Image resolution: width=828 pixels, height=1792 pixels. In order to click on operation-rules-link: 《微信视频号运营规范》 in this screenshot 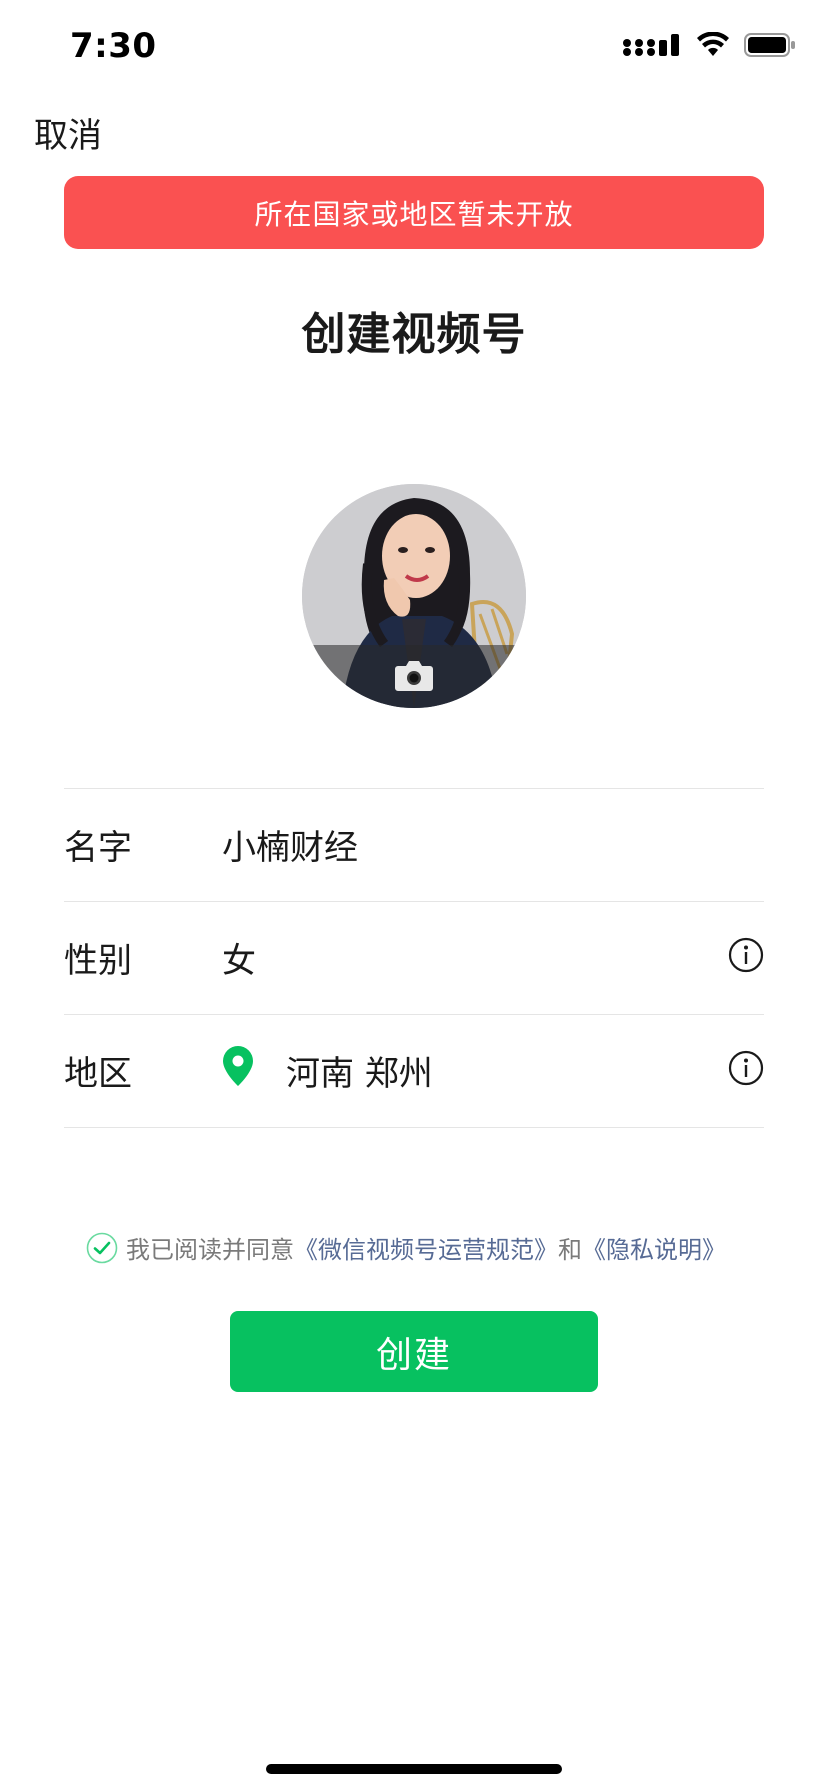, I will do `click(426, 1247)`.